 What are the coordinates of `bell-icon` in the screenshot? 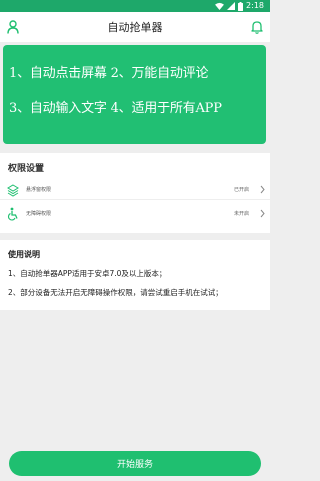 It's located at (257, 27).